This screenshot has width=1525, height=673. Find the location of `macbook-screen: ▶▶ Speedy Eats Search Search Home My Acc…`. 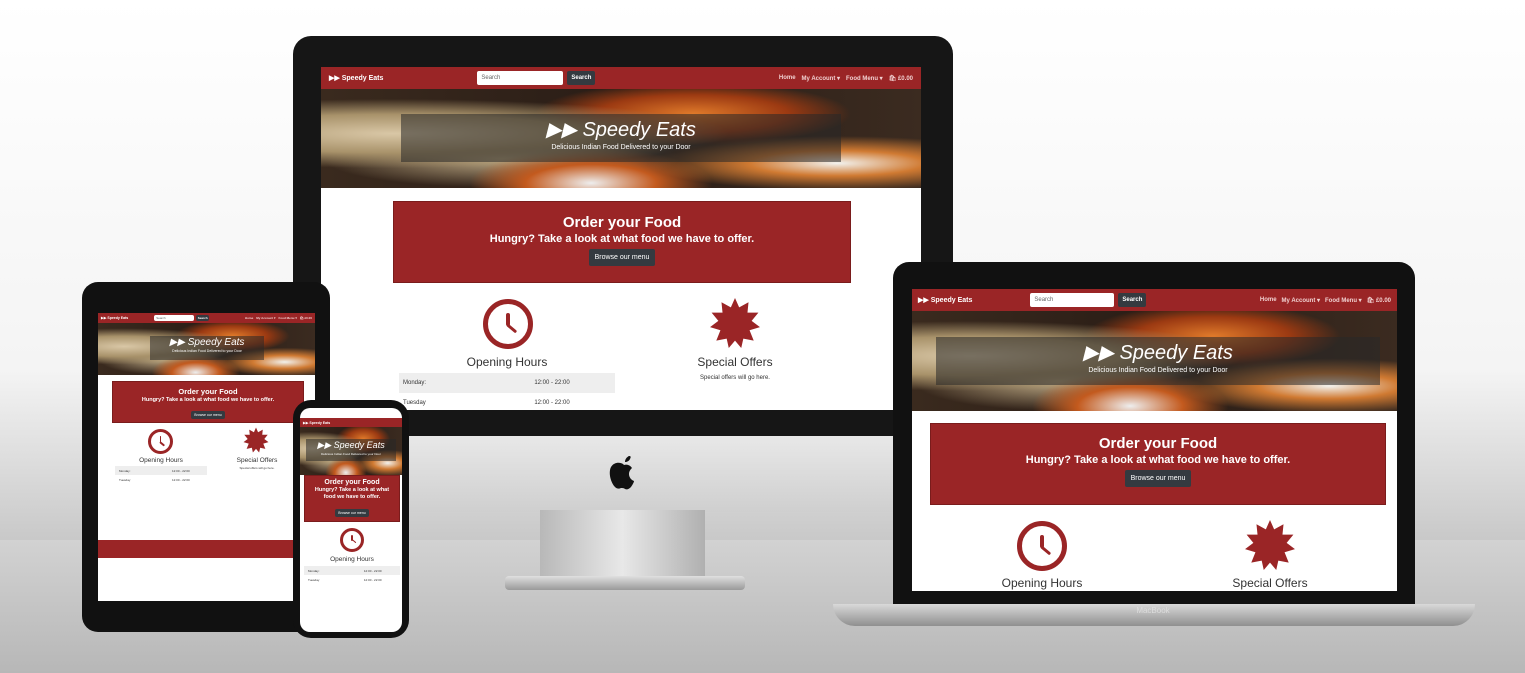

macbook-screen: ▶▶ Speedy Eats Search Search Home My Acc… is located at coordinates (1154, 440).